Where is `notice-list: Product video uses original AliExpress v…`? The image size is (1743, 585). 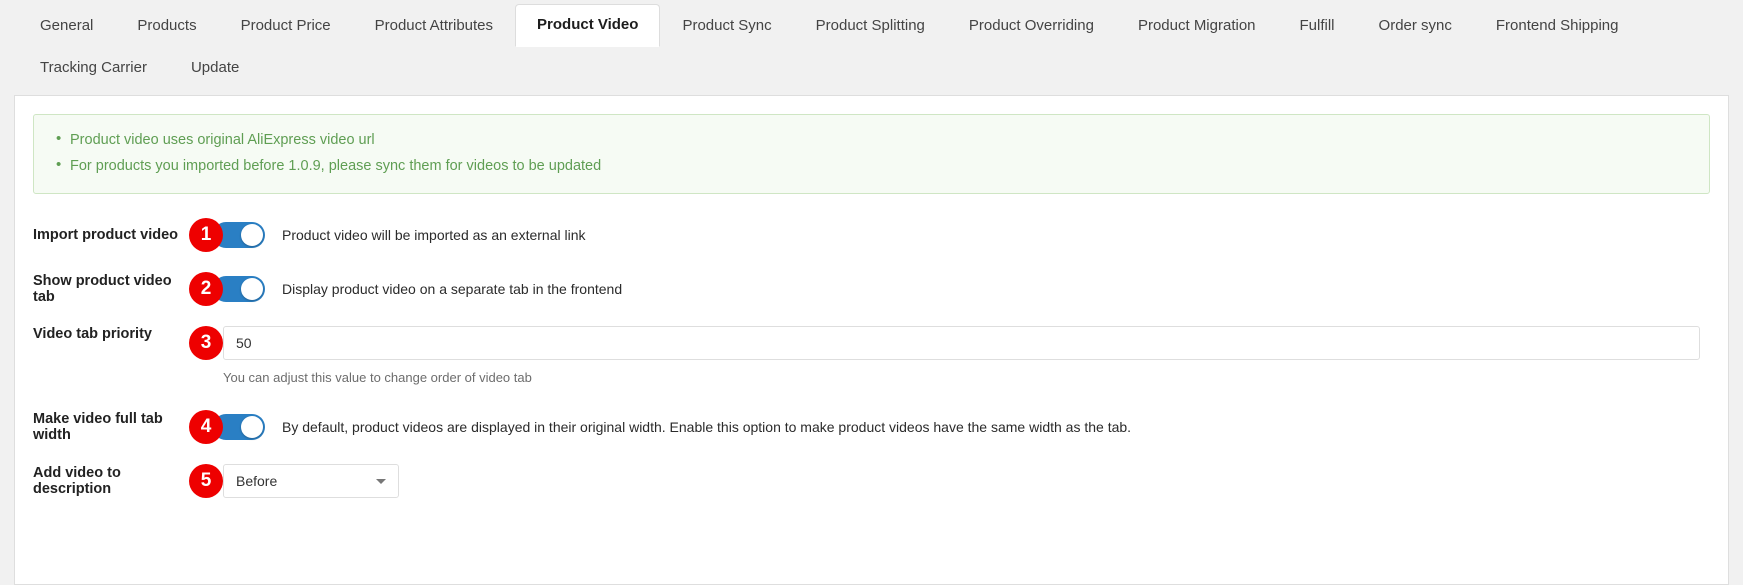
notice-list: Product video uses original AliExpress v… is located at coordinates (871, 152).